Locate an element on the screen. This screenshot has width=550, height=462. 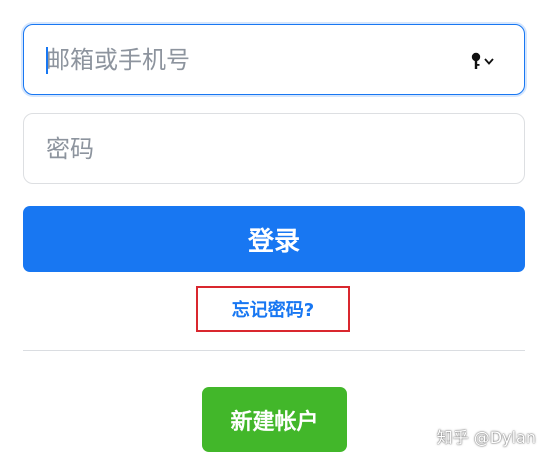
forgot-password-highlight: 忘记密码? is located at coordinates (273, 309).